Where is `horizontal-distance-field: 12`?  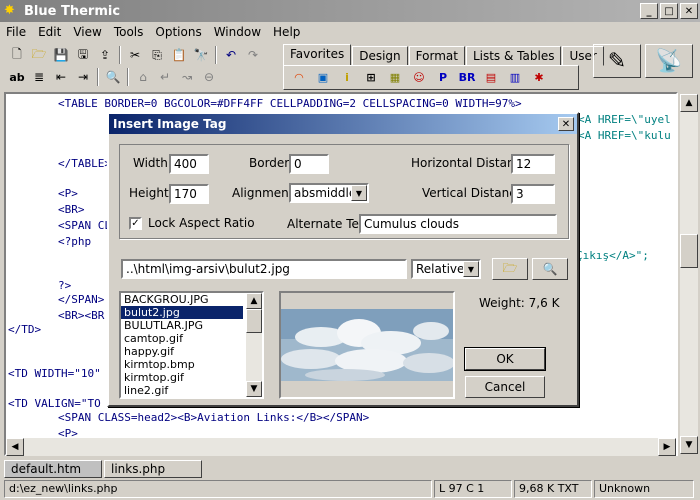
horizontal-distance-field: 12 is located at coordinates (533, 164).